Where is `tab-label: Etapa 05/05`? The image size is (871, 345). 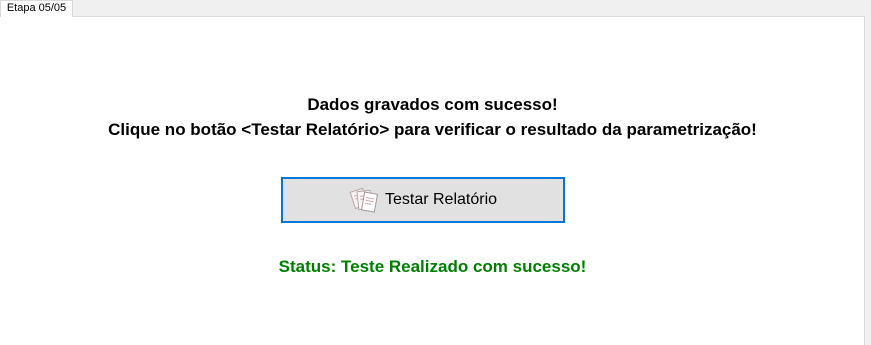
tab-label: Etapa 05/05 is located at coordinates (36, 8).